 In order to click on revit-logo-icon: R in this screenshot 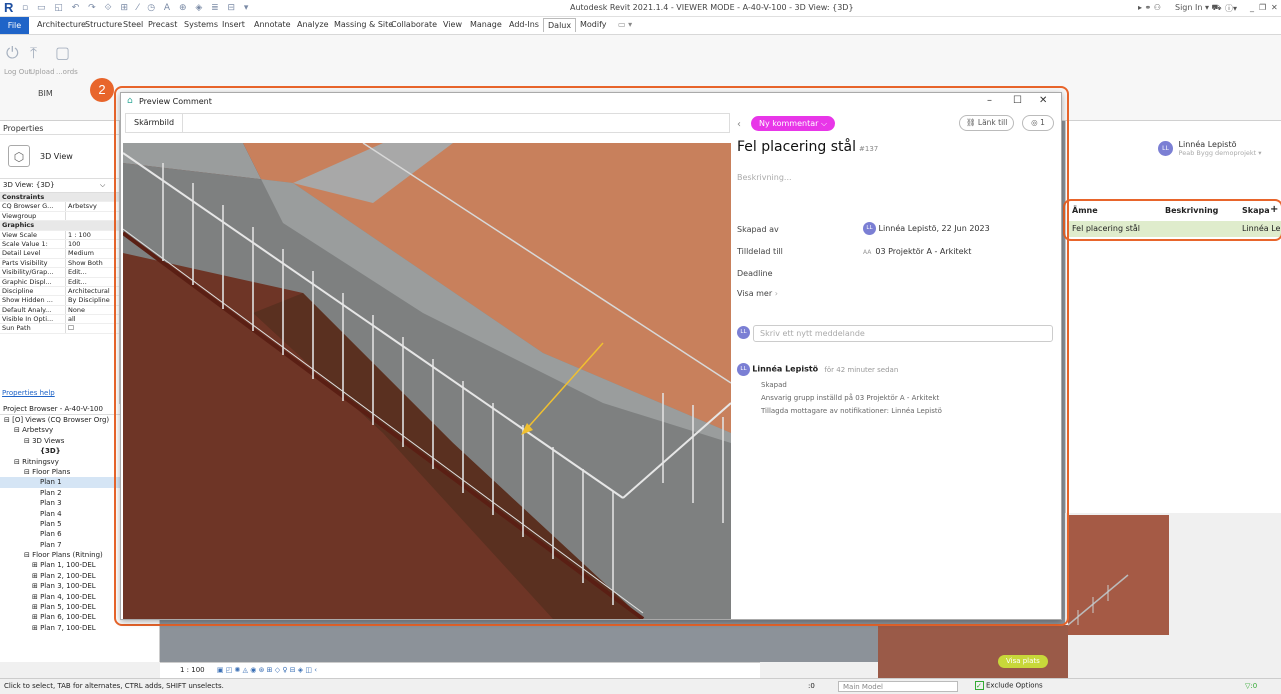, I will do `click(10, 8)`.